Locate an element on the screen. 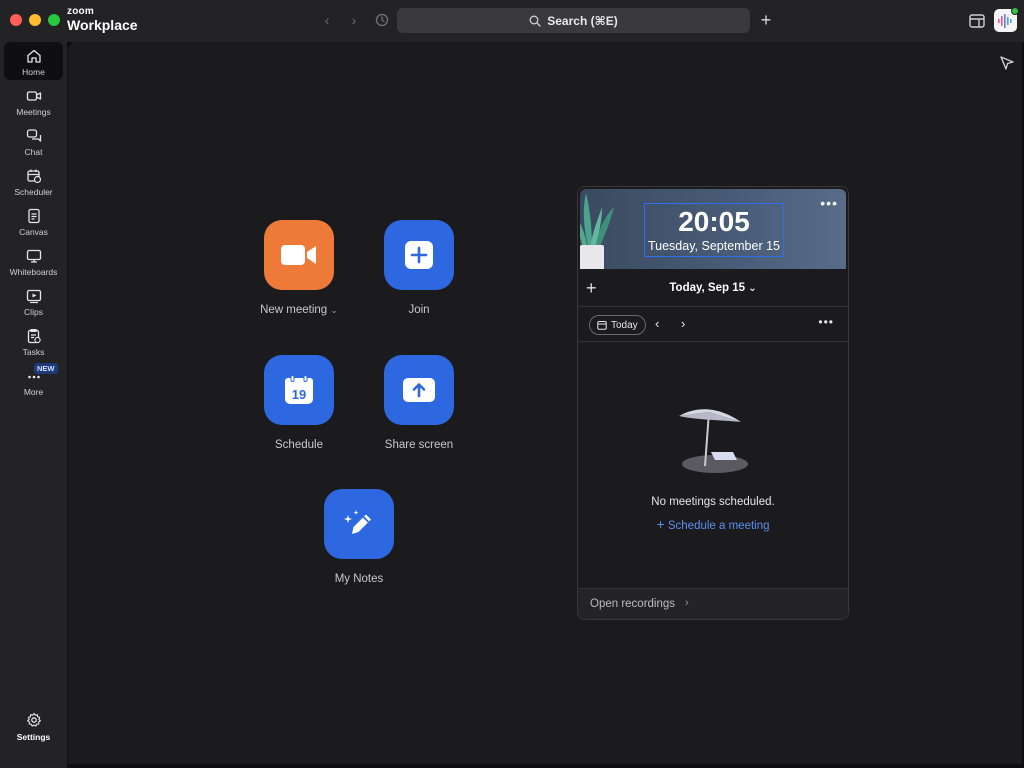  open-recordings-label: Open recordings is located at coordinates (633, 604).